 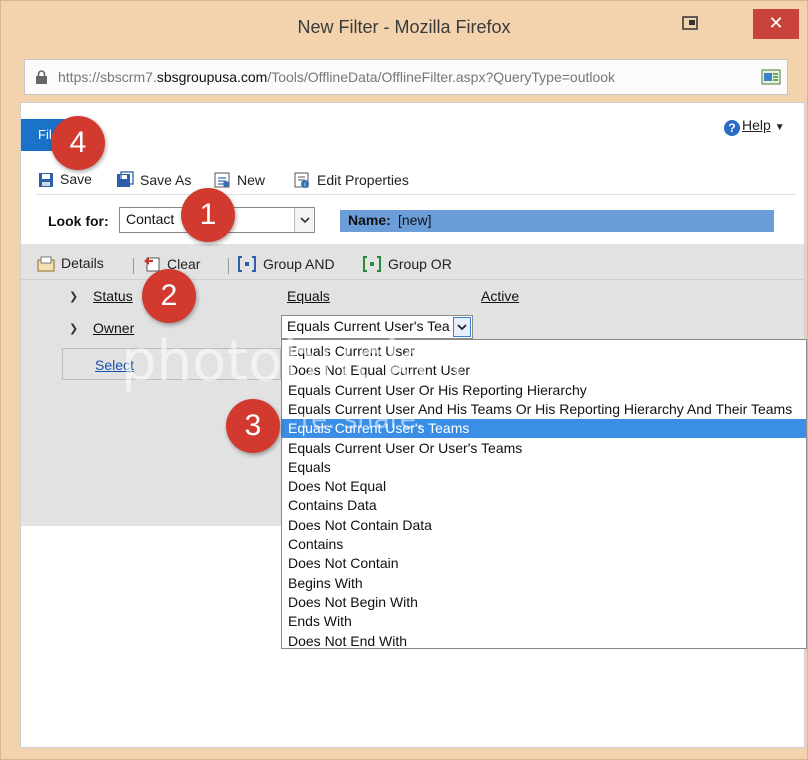 I want to click on dropdown-option: Equals, so click(x=544, y=467).